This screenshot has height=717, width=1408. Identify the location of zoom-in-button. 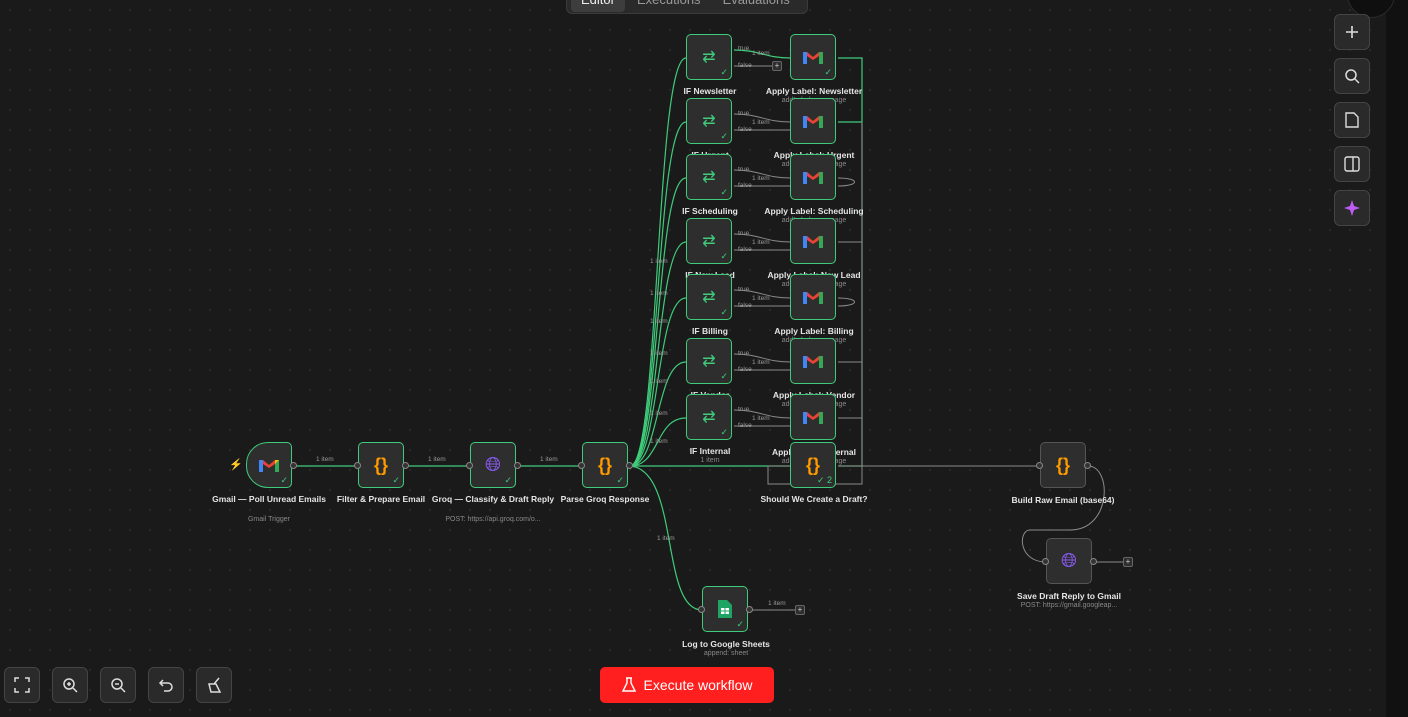
(70, 685).